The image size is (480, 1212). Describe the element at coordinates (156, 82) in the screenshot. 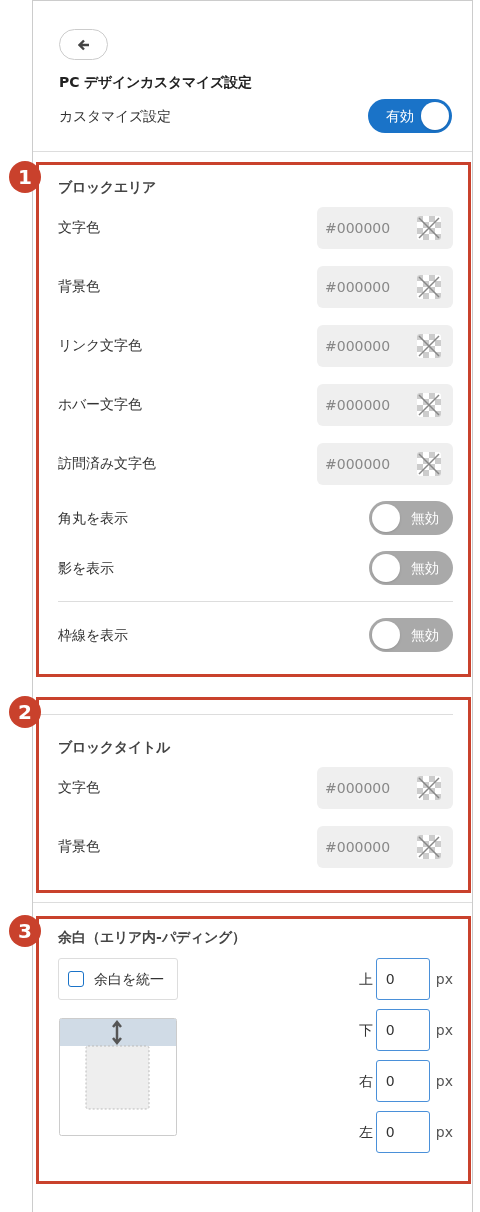

I see `page-title: PC デザインカスタマイズ設定` at that location.